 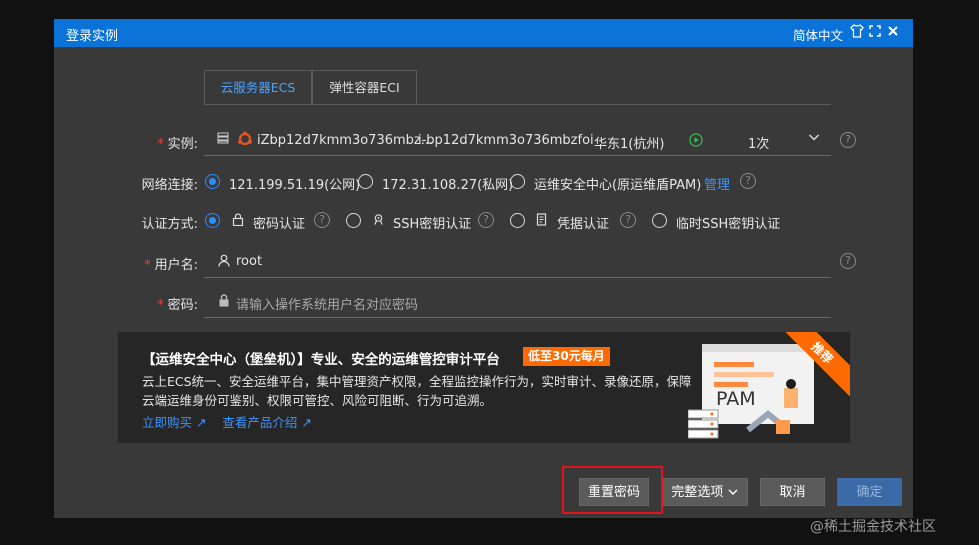 I want to click on key-icon, so click(x=378, y=221).